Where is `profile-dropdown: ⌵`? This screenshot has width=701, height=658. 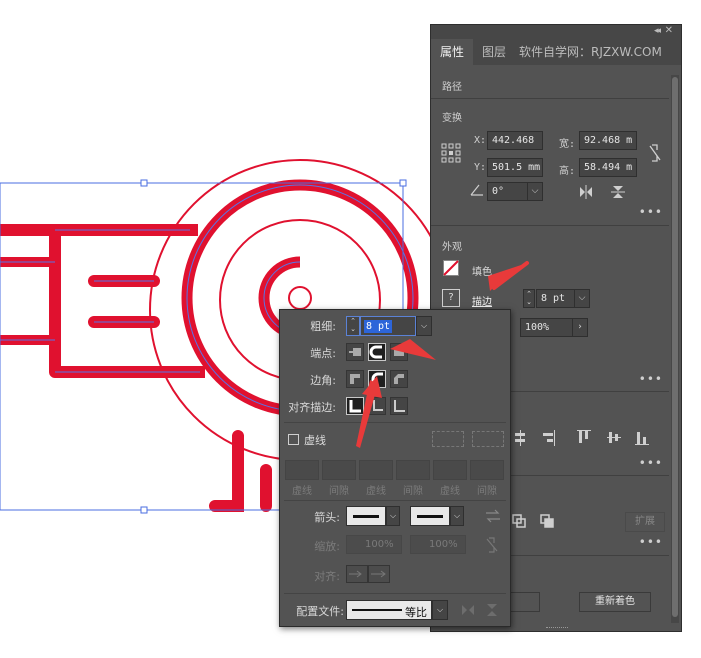
profile-dropdown: ⌵ is located at coordinates (440, 610).